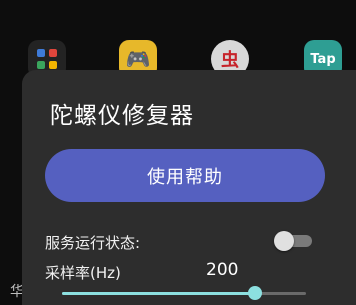 Image resolution: width=356 pixels, height=305 pixels. What do you see at coordinates (53, 53) in the screenshot?
I see `dot-red` at bounding box center [53, 53].